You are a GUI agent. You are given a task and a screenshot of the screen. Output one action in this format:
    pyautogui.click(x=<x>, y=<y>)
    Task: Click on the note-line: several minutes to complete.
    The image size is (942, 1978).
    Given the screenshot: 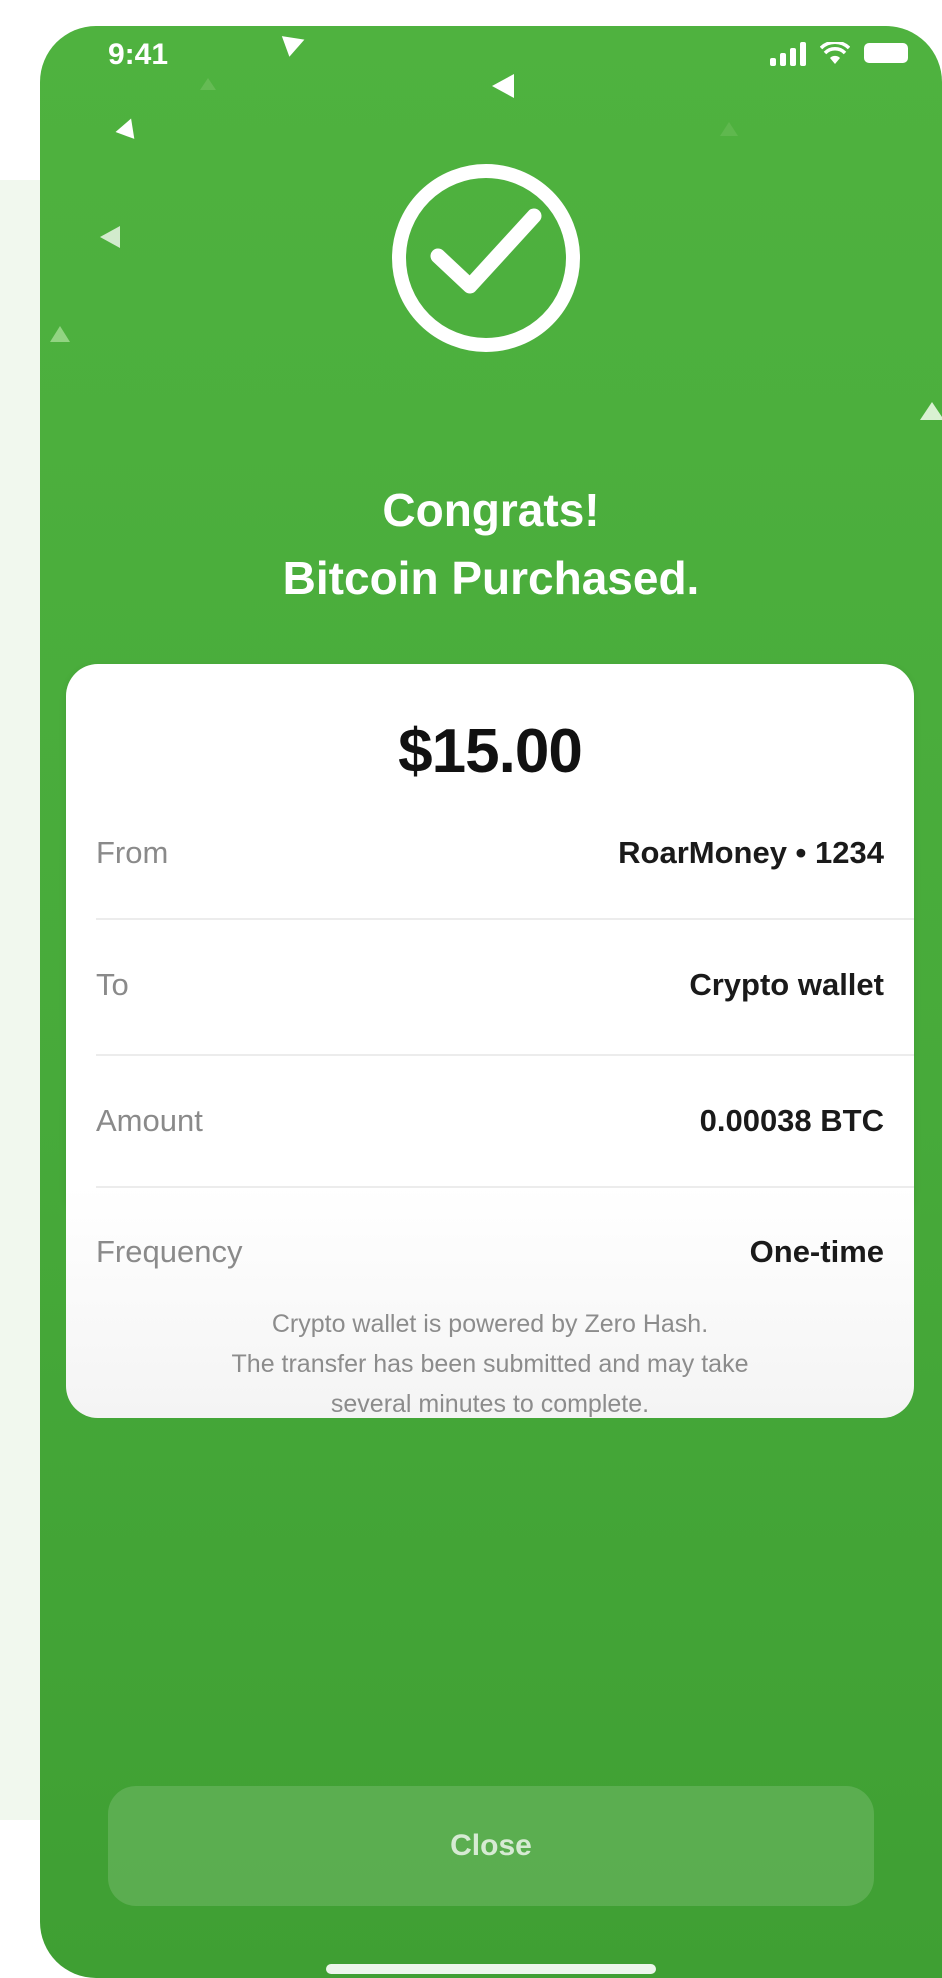 What is the action you would take?
    pyautogui.click(x=490, y=1404)
    